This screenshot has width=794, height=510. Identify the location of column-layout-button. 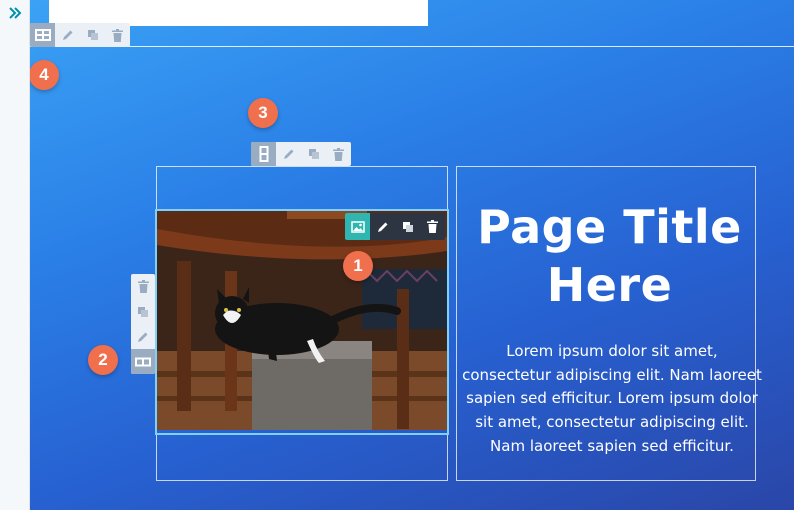
(263, 154).